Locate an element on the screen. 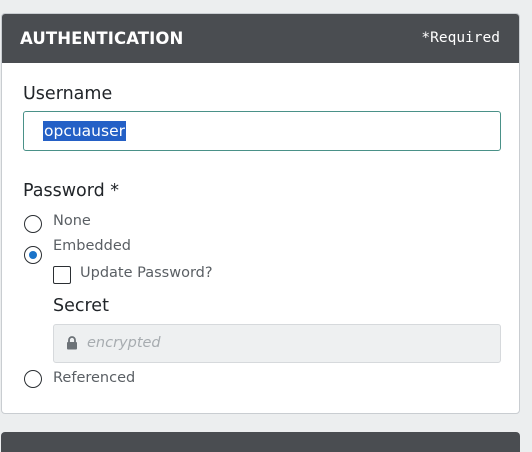 The width and height of the screenshot is (532, 452). update-password-checkbox is located at coordinates (62, 275).